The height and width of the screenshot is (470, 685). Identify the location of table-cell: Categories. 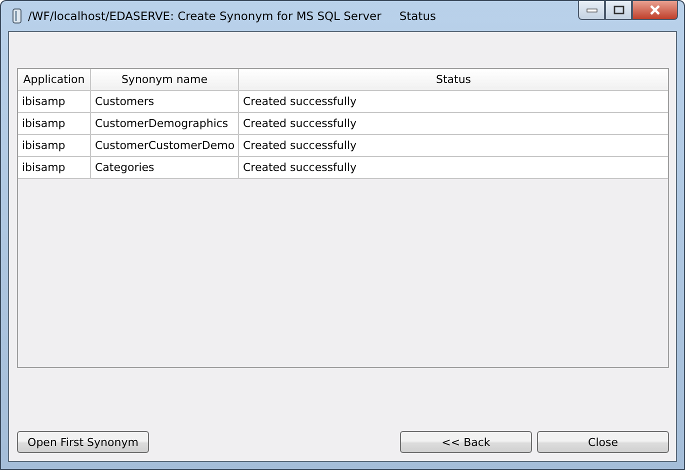
(165, 168).